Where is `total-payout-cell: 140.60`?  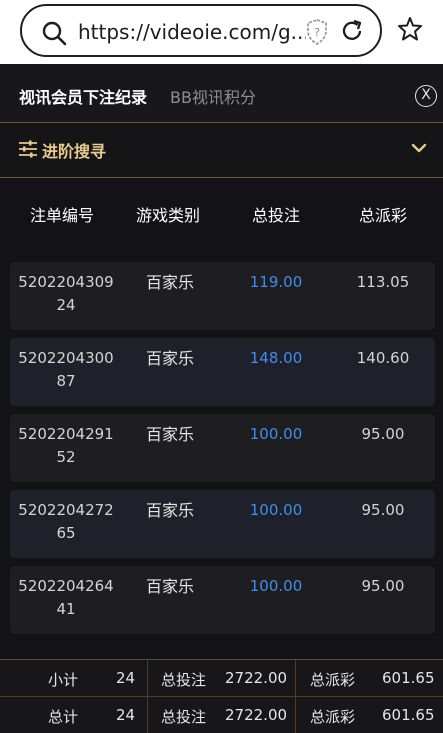
total-payout-cell: 140.60 is located at coordinates (383, 358).